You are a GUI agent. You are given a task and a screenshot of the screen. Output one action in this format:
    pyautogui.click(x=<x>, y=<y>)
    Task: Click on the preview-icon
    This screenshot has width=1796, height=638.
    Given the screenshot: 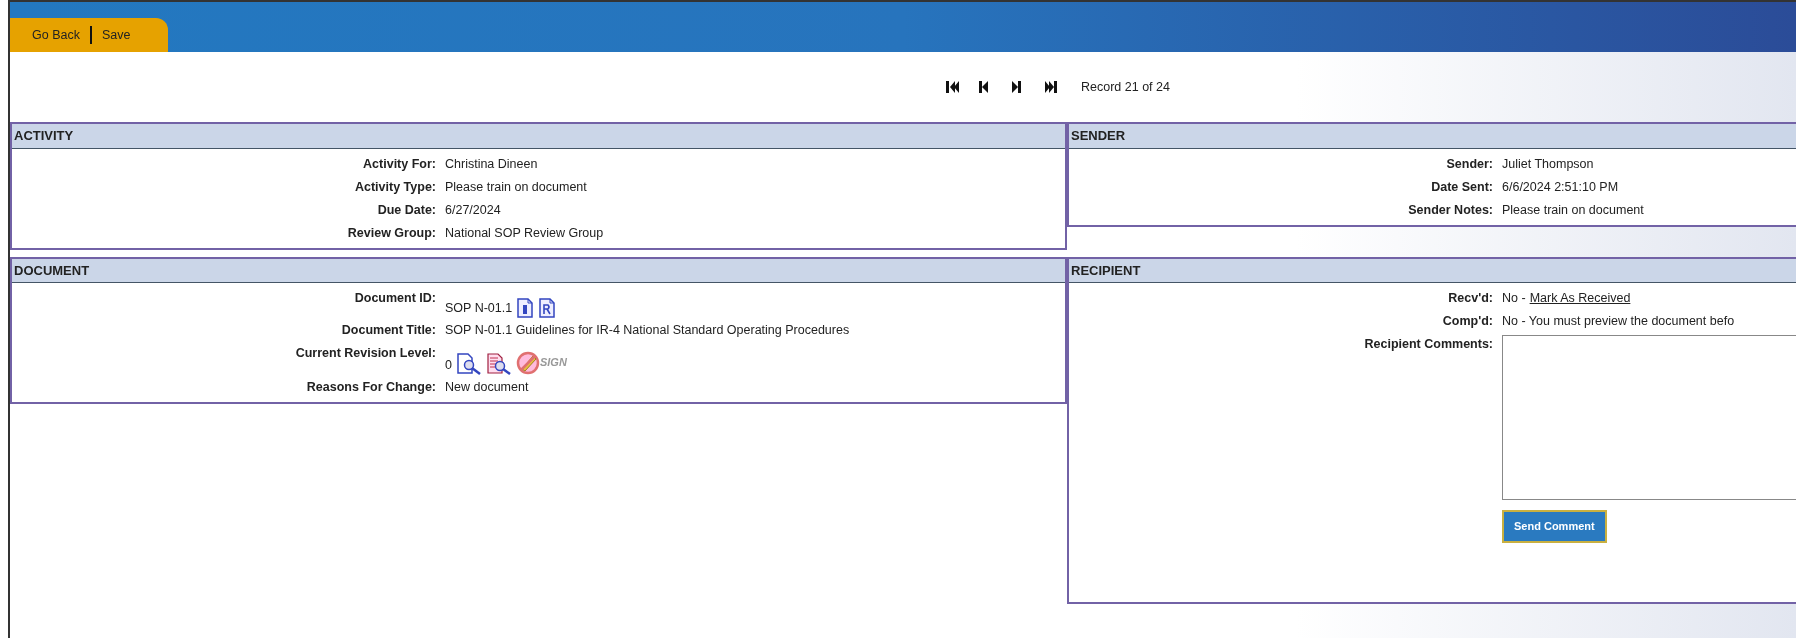 What is the action you would take?
    pyautogui.click(x=468, y=363)
    